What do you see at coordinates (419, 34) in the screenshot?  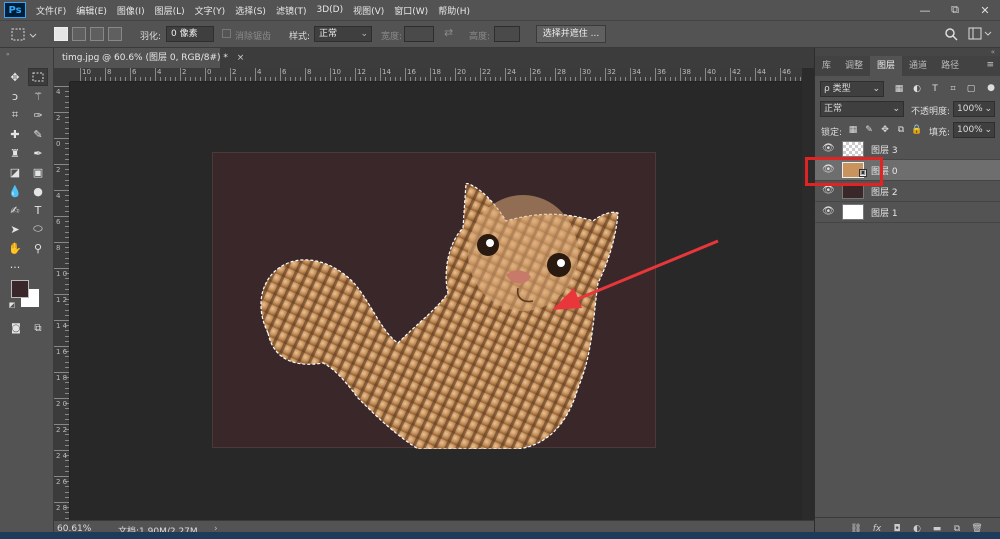 I see `width-input` at bounding box center [419, 34].